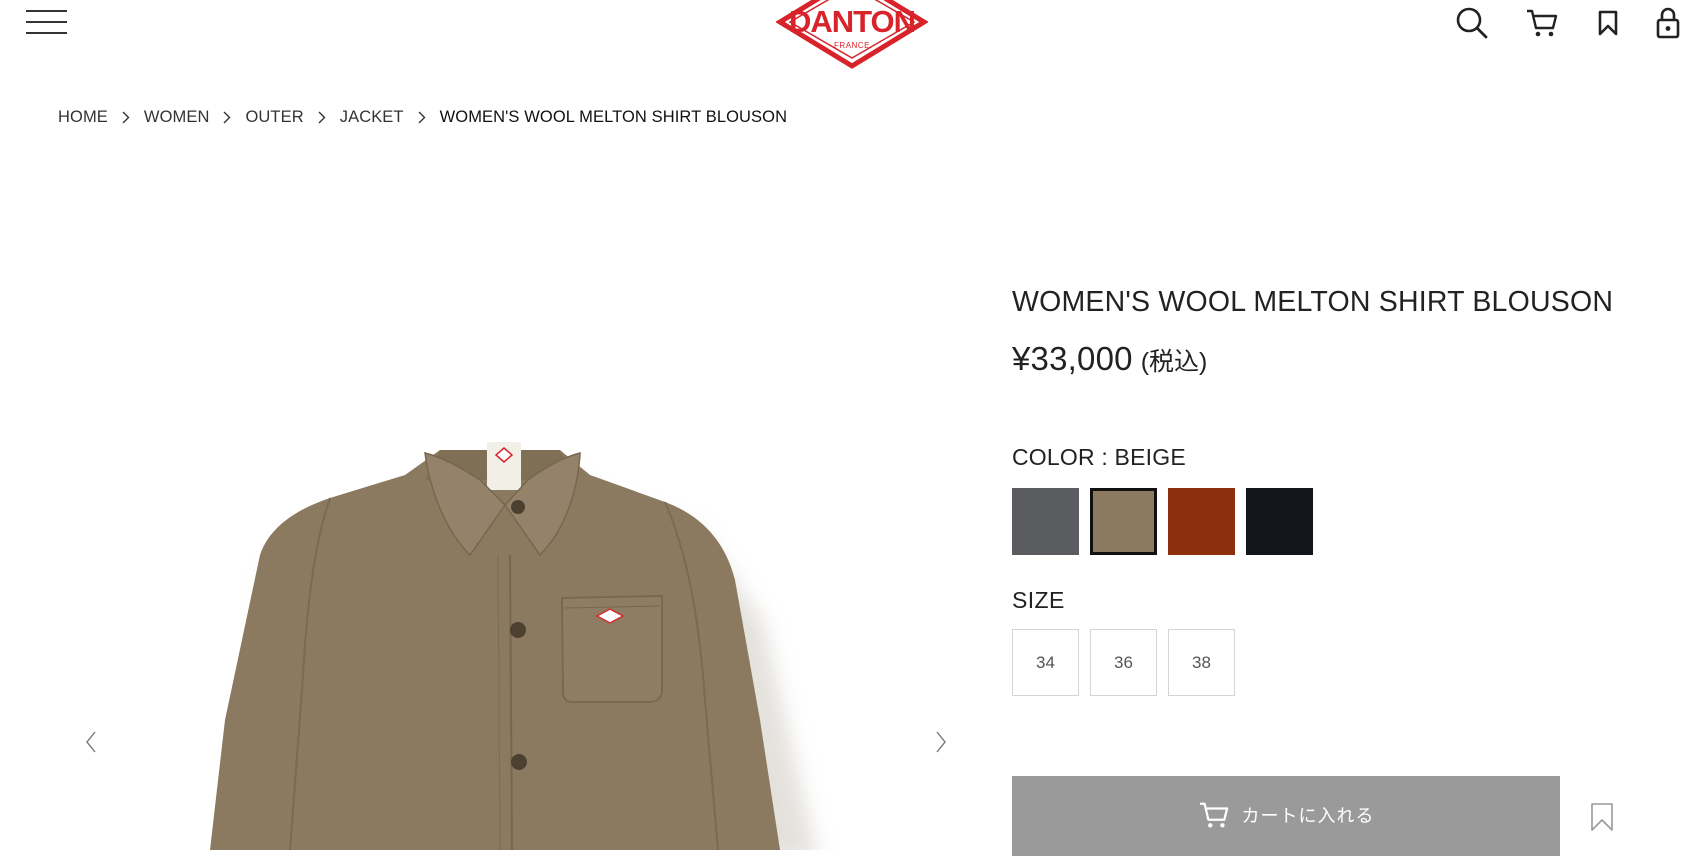  I want to click on size-label: SIZE, so click(1038, 600).